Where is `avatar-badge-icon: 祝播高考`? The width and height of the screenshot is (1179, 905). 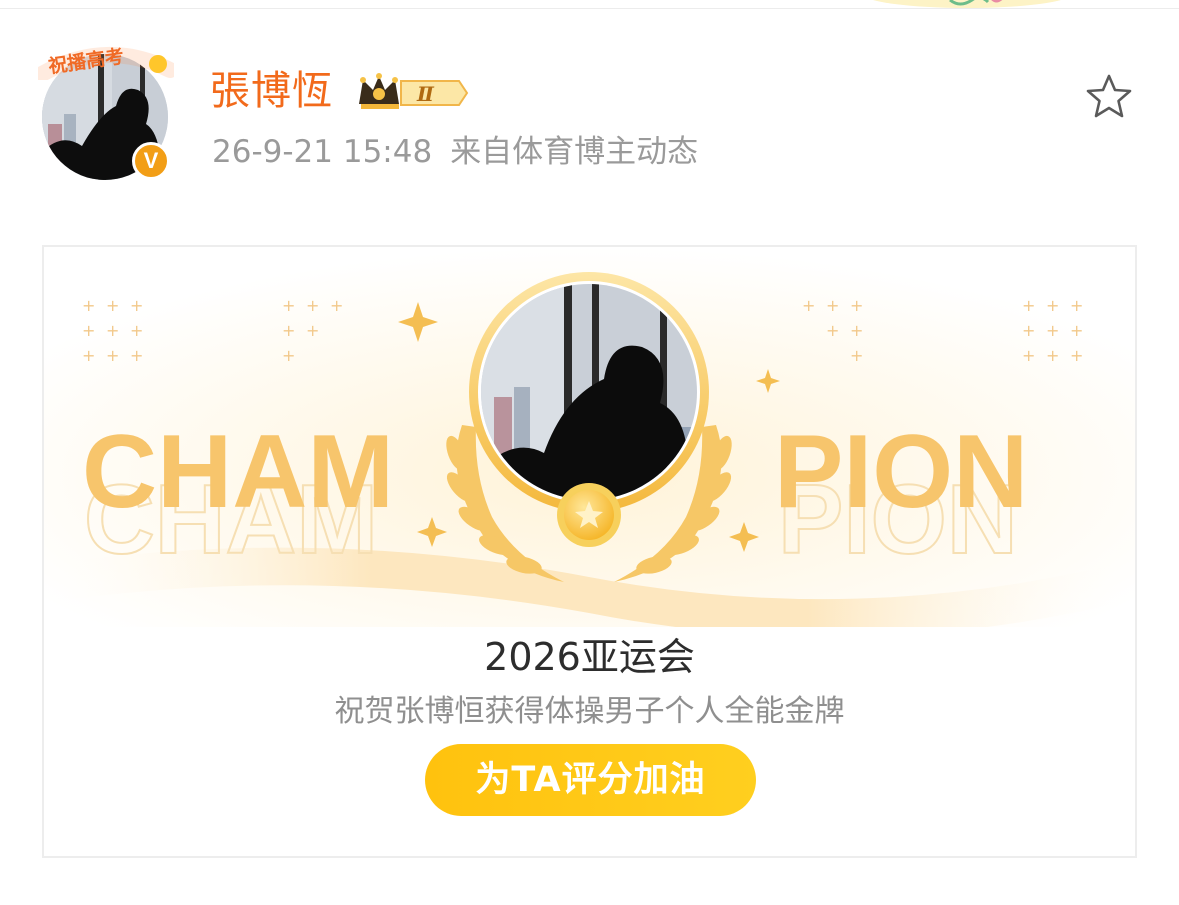
avatar-badge-icon: 祝播高考 is located at coordinates (106, 62).